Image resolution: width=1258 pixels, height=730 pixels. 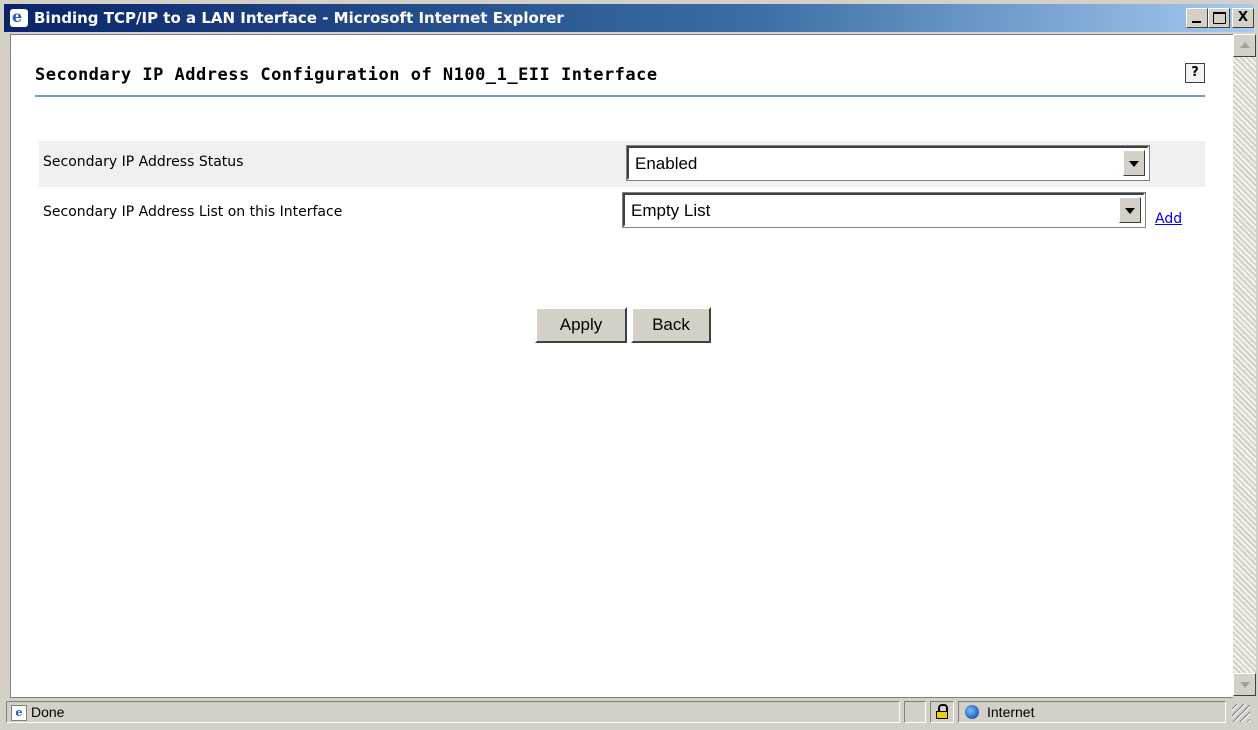 I want to click on status-row: Secondary IP Address Status Enabled, so click(x=622, y=164).